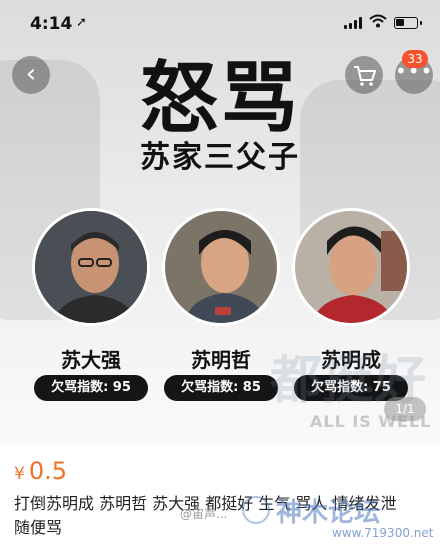 The image size is (440, 546). Describe the element at coordinates (51, 24) in the screenshot. I see `status-time: 4:14` at that location.